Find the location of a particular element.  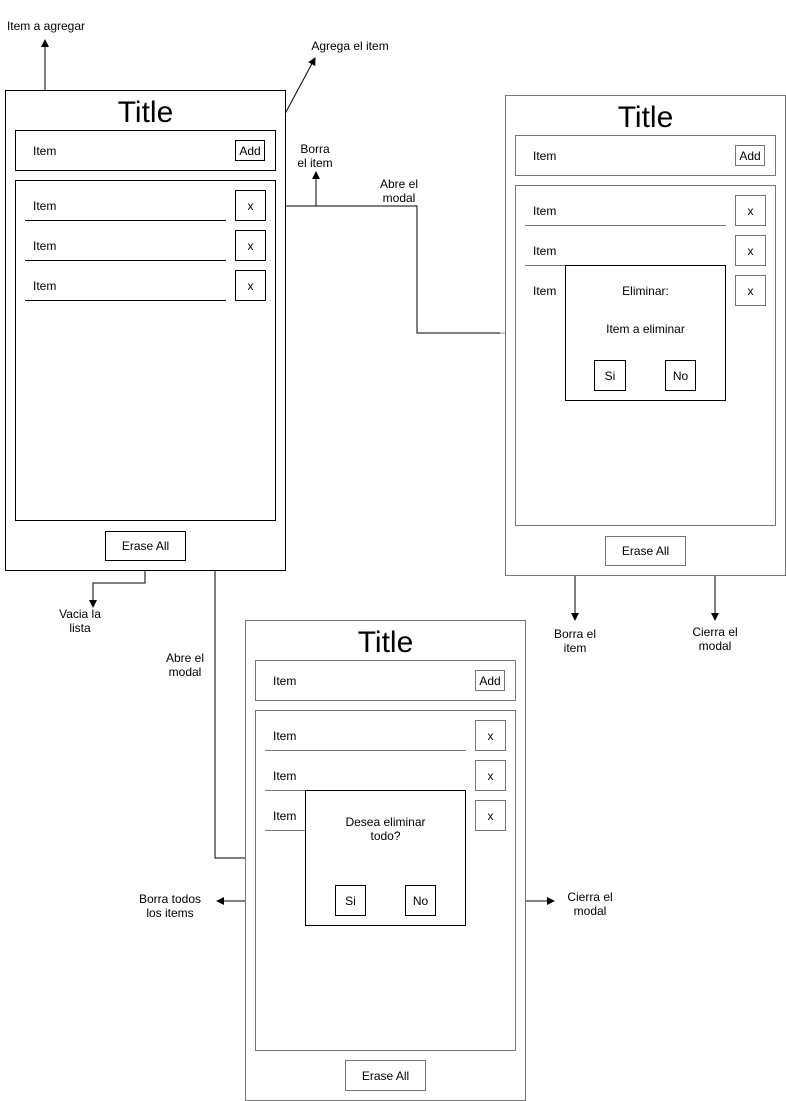

erase-all-modal is located at coordinates (385, 858).